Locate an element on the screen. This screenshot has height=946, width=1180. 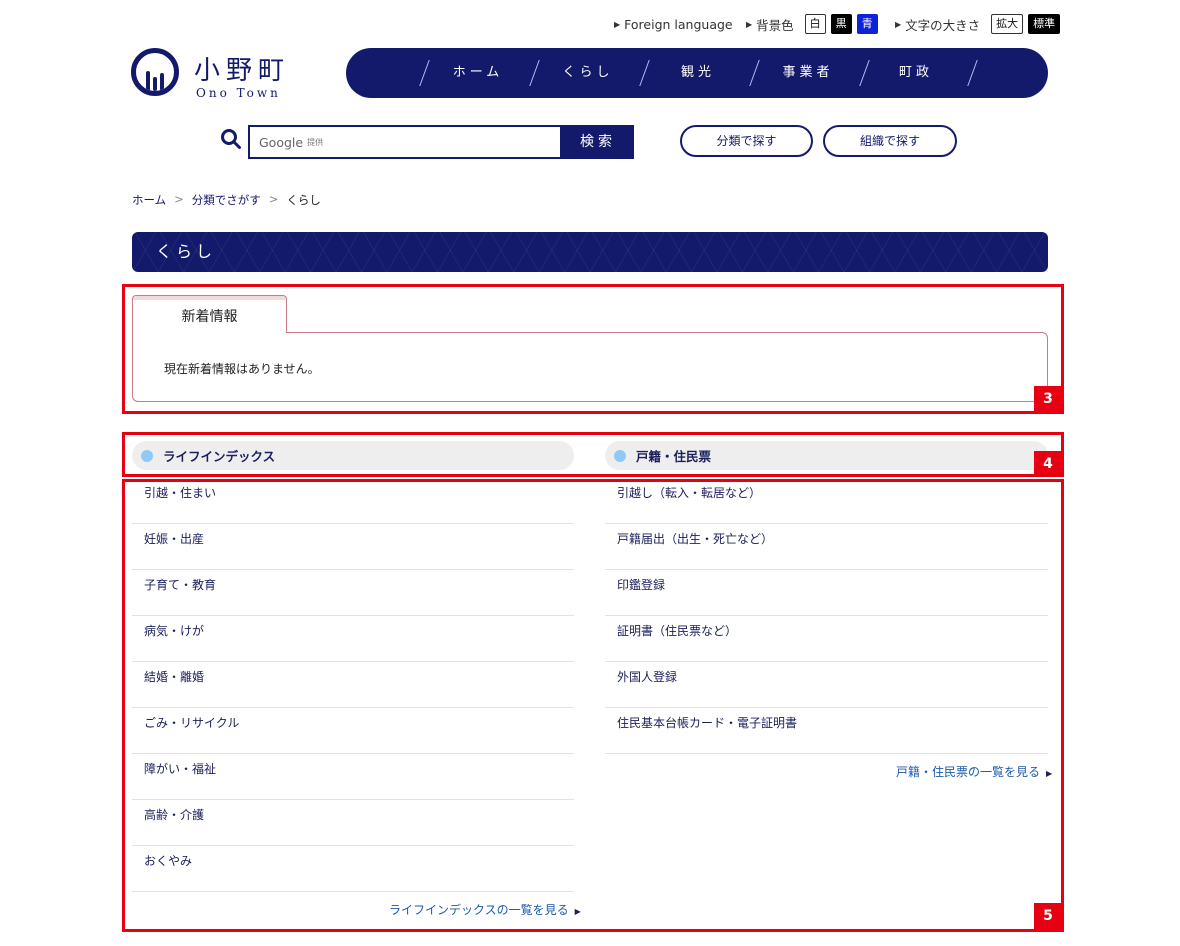
search-provider-note: 提供 is located at coordinates (315, 142).